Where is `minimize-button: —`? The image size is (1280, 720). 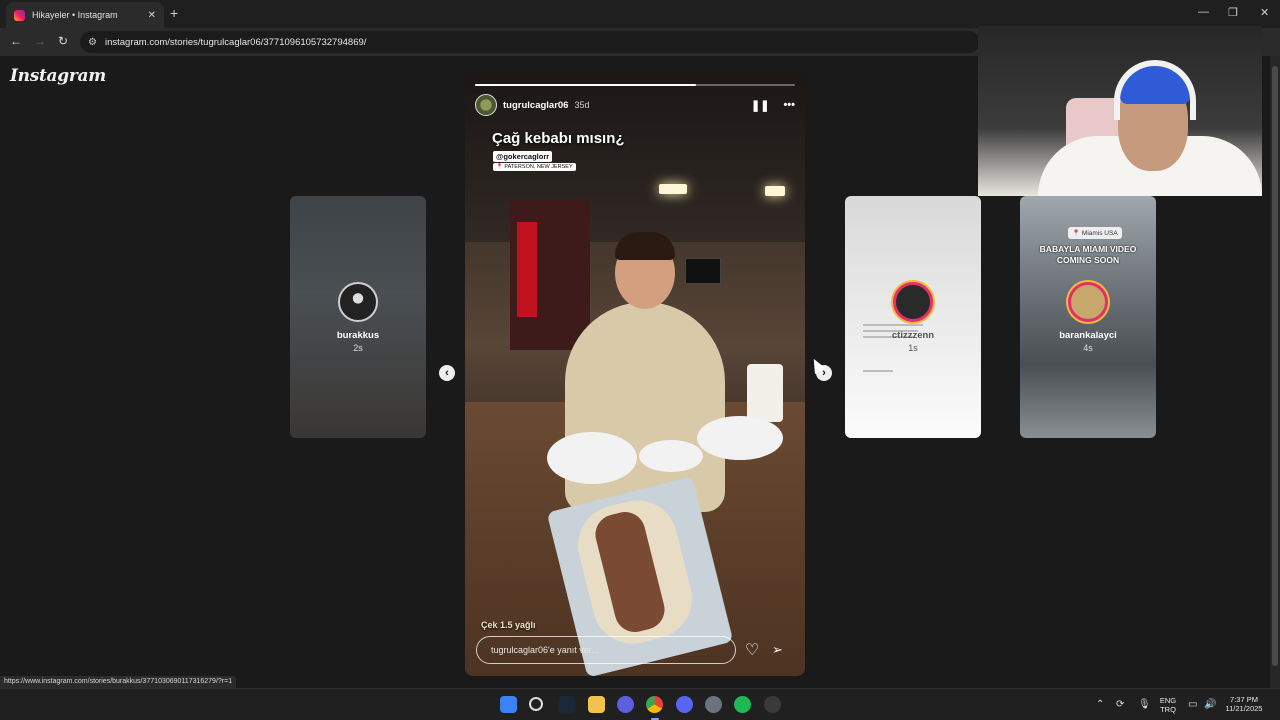
minimize-button: — is located at coordinates (1203, 12).